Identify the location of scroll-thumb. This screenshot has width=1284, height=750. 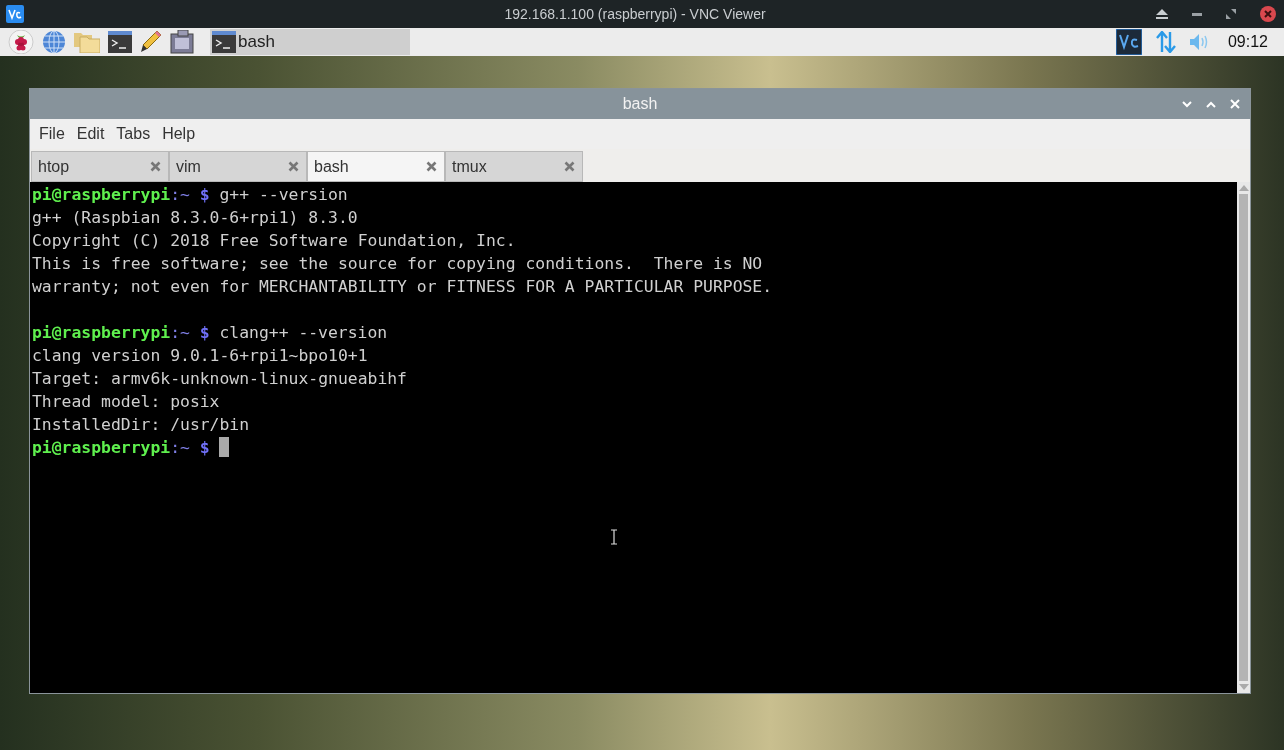
(1243, 437).